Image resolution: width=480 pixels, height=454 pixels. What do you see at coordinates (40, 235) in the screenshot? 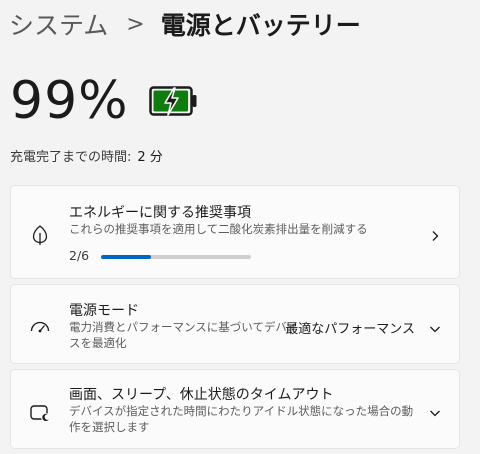
I see `leaf-icon` at bounding box center [40, 235].